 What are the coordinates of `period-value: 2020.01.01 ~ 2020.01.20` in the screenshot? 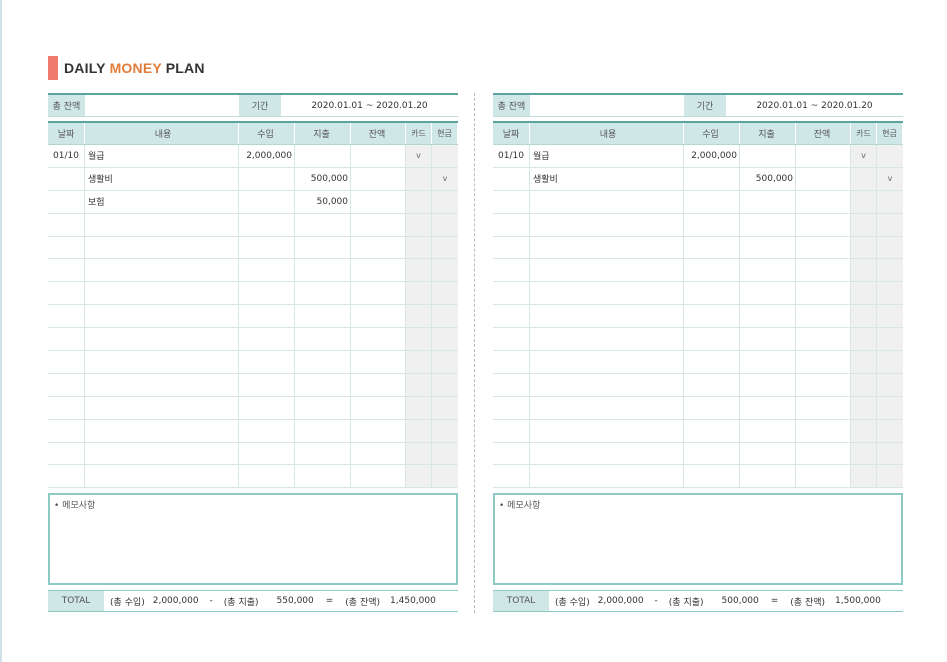 It's located at (814, 105).